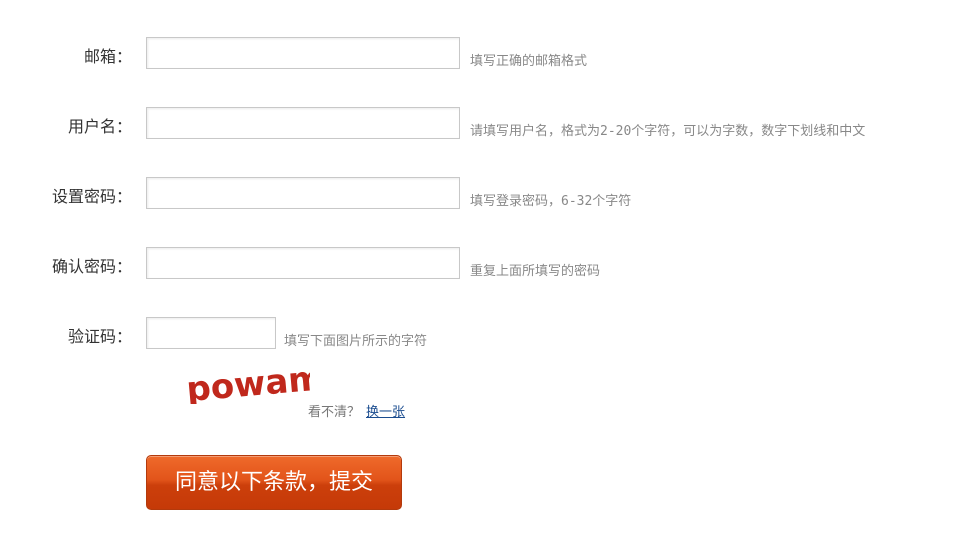 This screenshot has width=963, height=546. What do you see at coordinates (107, 56) in the screenshot?
I see `email-label: 邮箱：` at bounding box center [107, 56].